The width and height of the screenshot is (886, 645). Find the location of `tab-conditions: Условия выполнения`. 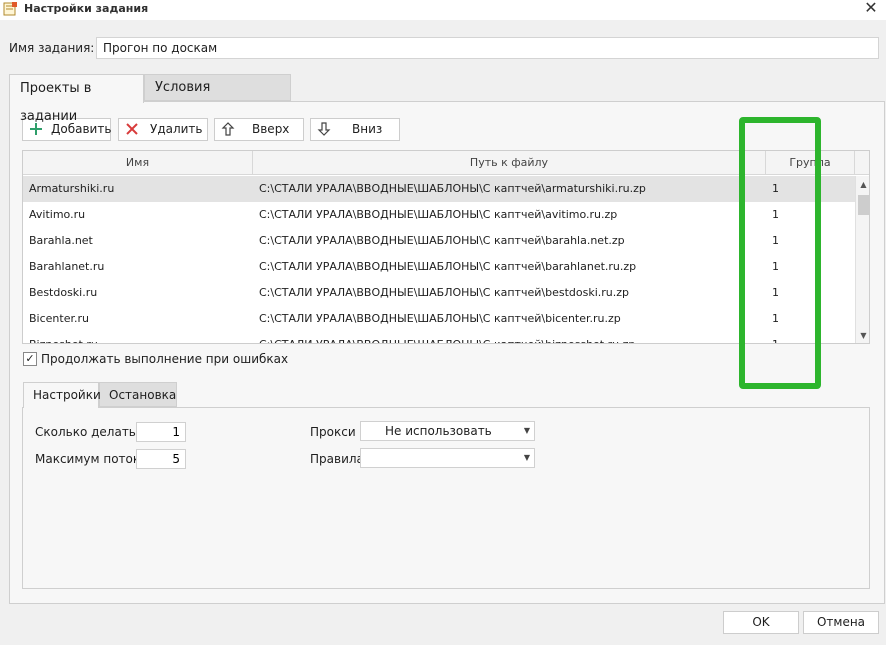

tab-conditions: Условия выполнения is located at coordinates (217, 97).